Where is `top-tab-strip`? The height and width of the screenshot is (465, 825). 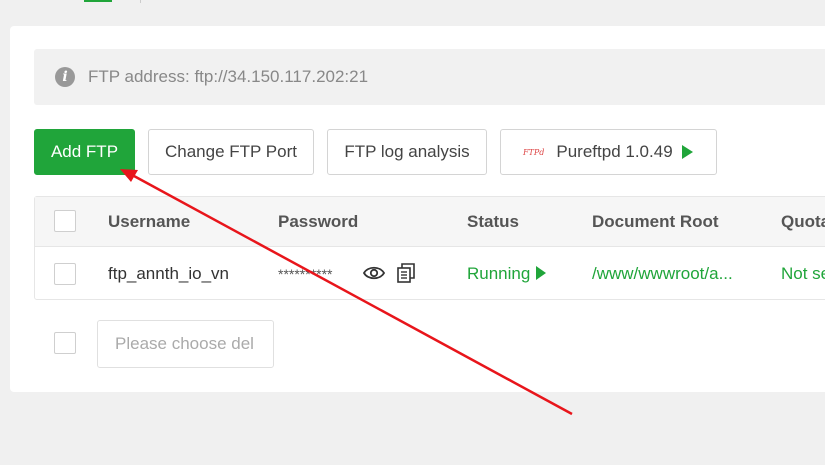 top-tab-strip is located at coordinates (412, 2).